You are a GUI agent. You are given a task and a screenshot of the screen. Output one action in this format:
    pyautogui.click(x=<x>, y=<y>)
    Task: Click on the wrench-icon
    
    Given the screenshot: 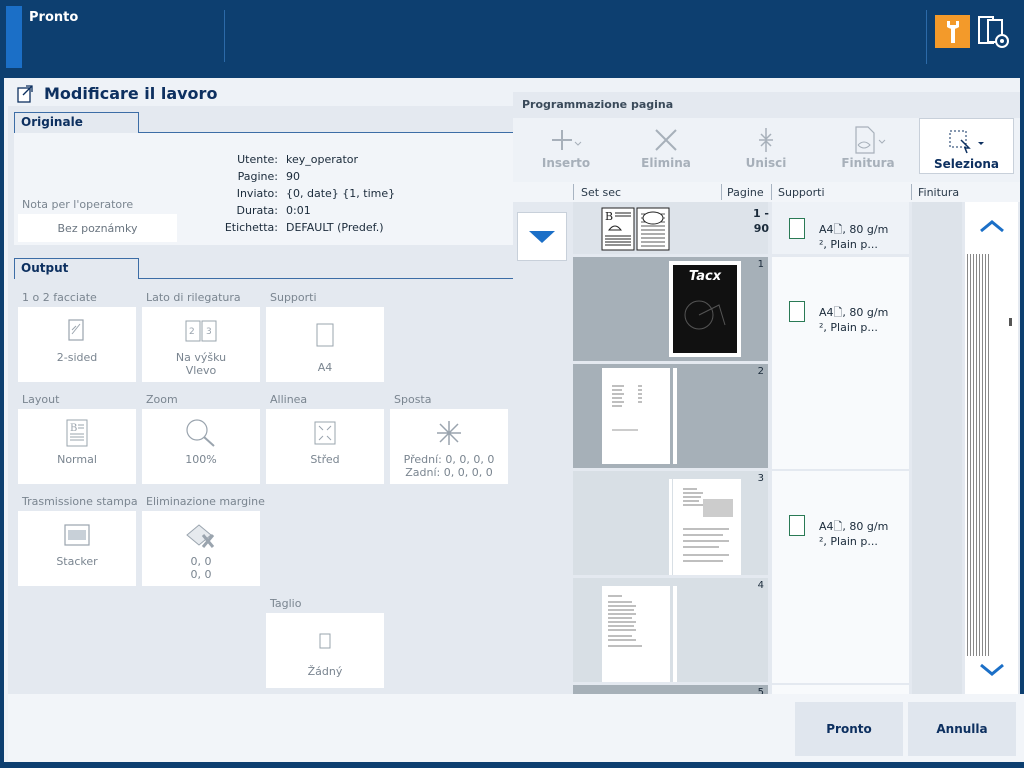 What is the action you would take?
    pyautogui.click(x=952, y=31)
    